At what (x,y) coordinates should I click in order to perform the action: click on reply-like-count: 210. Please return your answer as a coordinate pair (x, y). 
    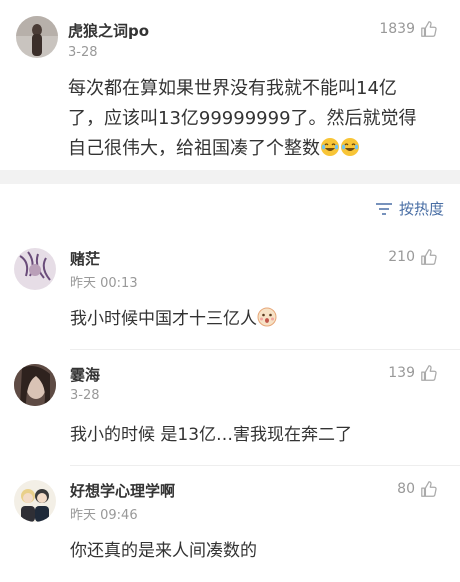
    Looking at the image, I should click on (401, 257).